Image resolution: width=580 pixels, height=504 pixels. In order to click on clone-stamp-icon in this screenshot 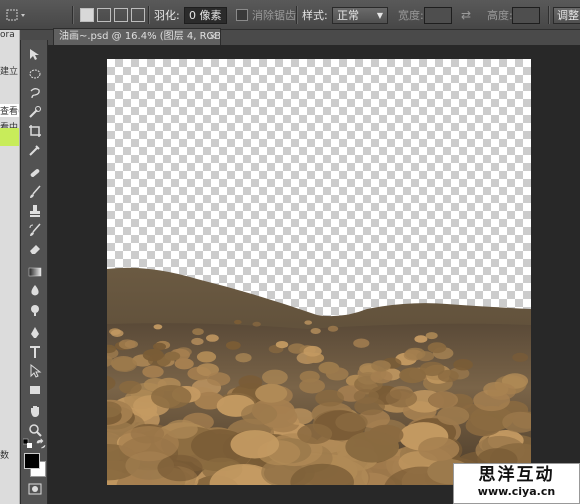, I will do `click(35, 211)`.